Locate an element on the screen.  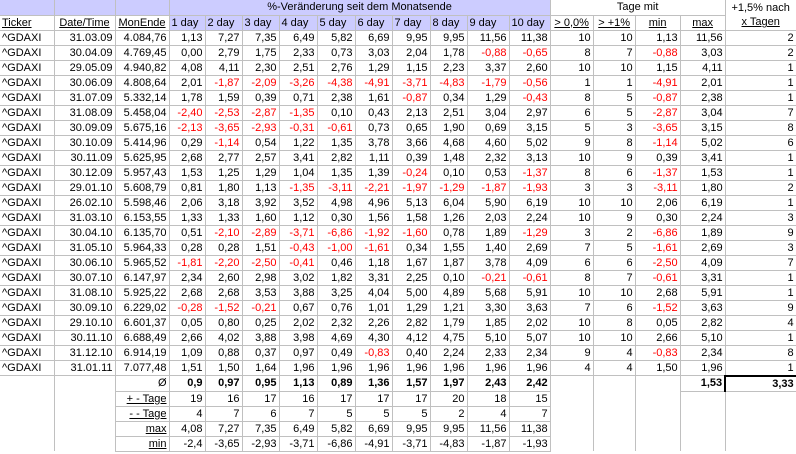
summary-cell: 1,13 is located at coordinates (298, 383).